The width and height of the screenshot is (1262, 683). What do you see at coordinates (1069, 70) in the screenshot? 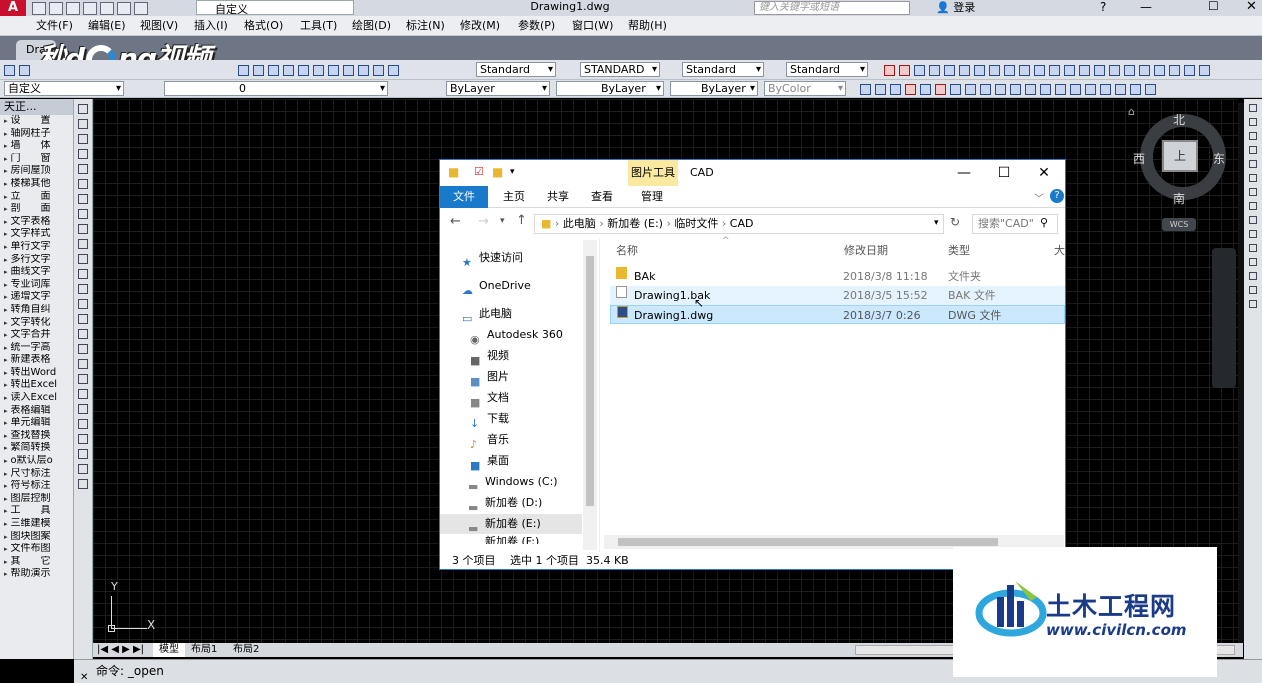
I see `symbol-icon` at bounding box center [1069, 70].